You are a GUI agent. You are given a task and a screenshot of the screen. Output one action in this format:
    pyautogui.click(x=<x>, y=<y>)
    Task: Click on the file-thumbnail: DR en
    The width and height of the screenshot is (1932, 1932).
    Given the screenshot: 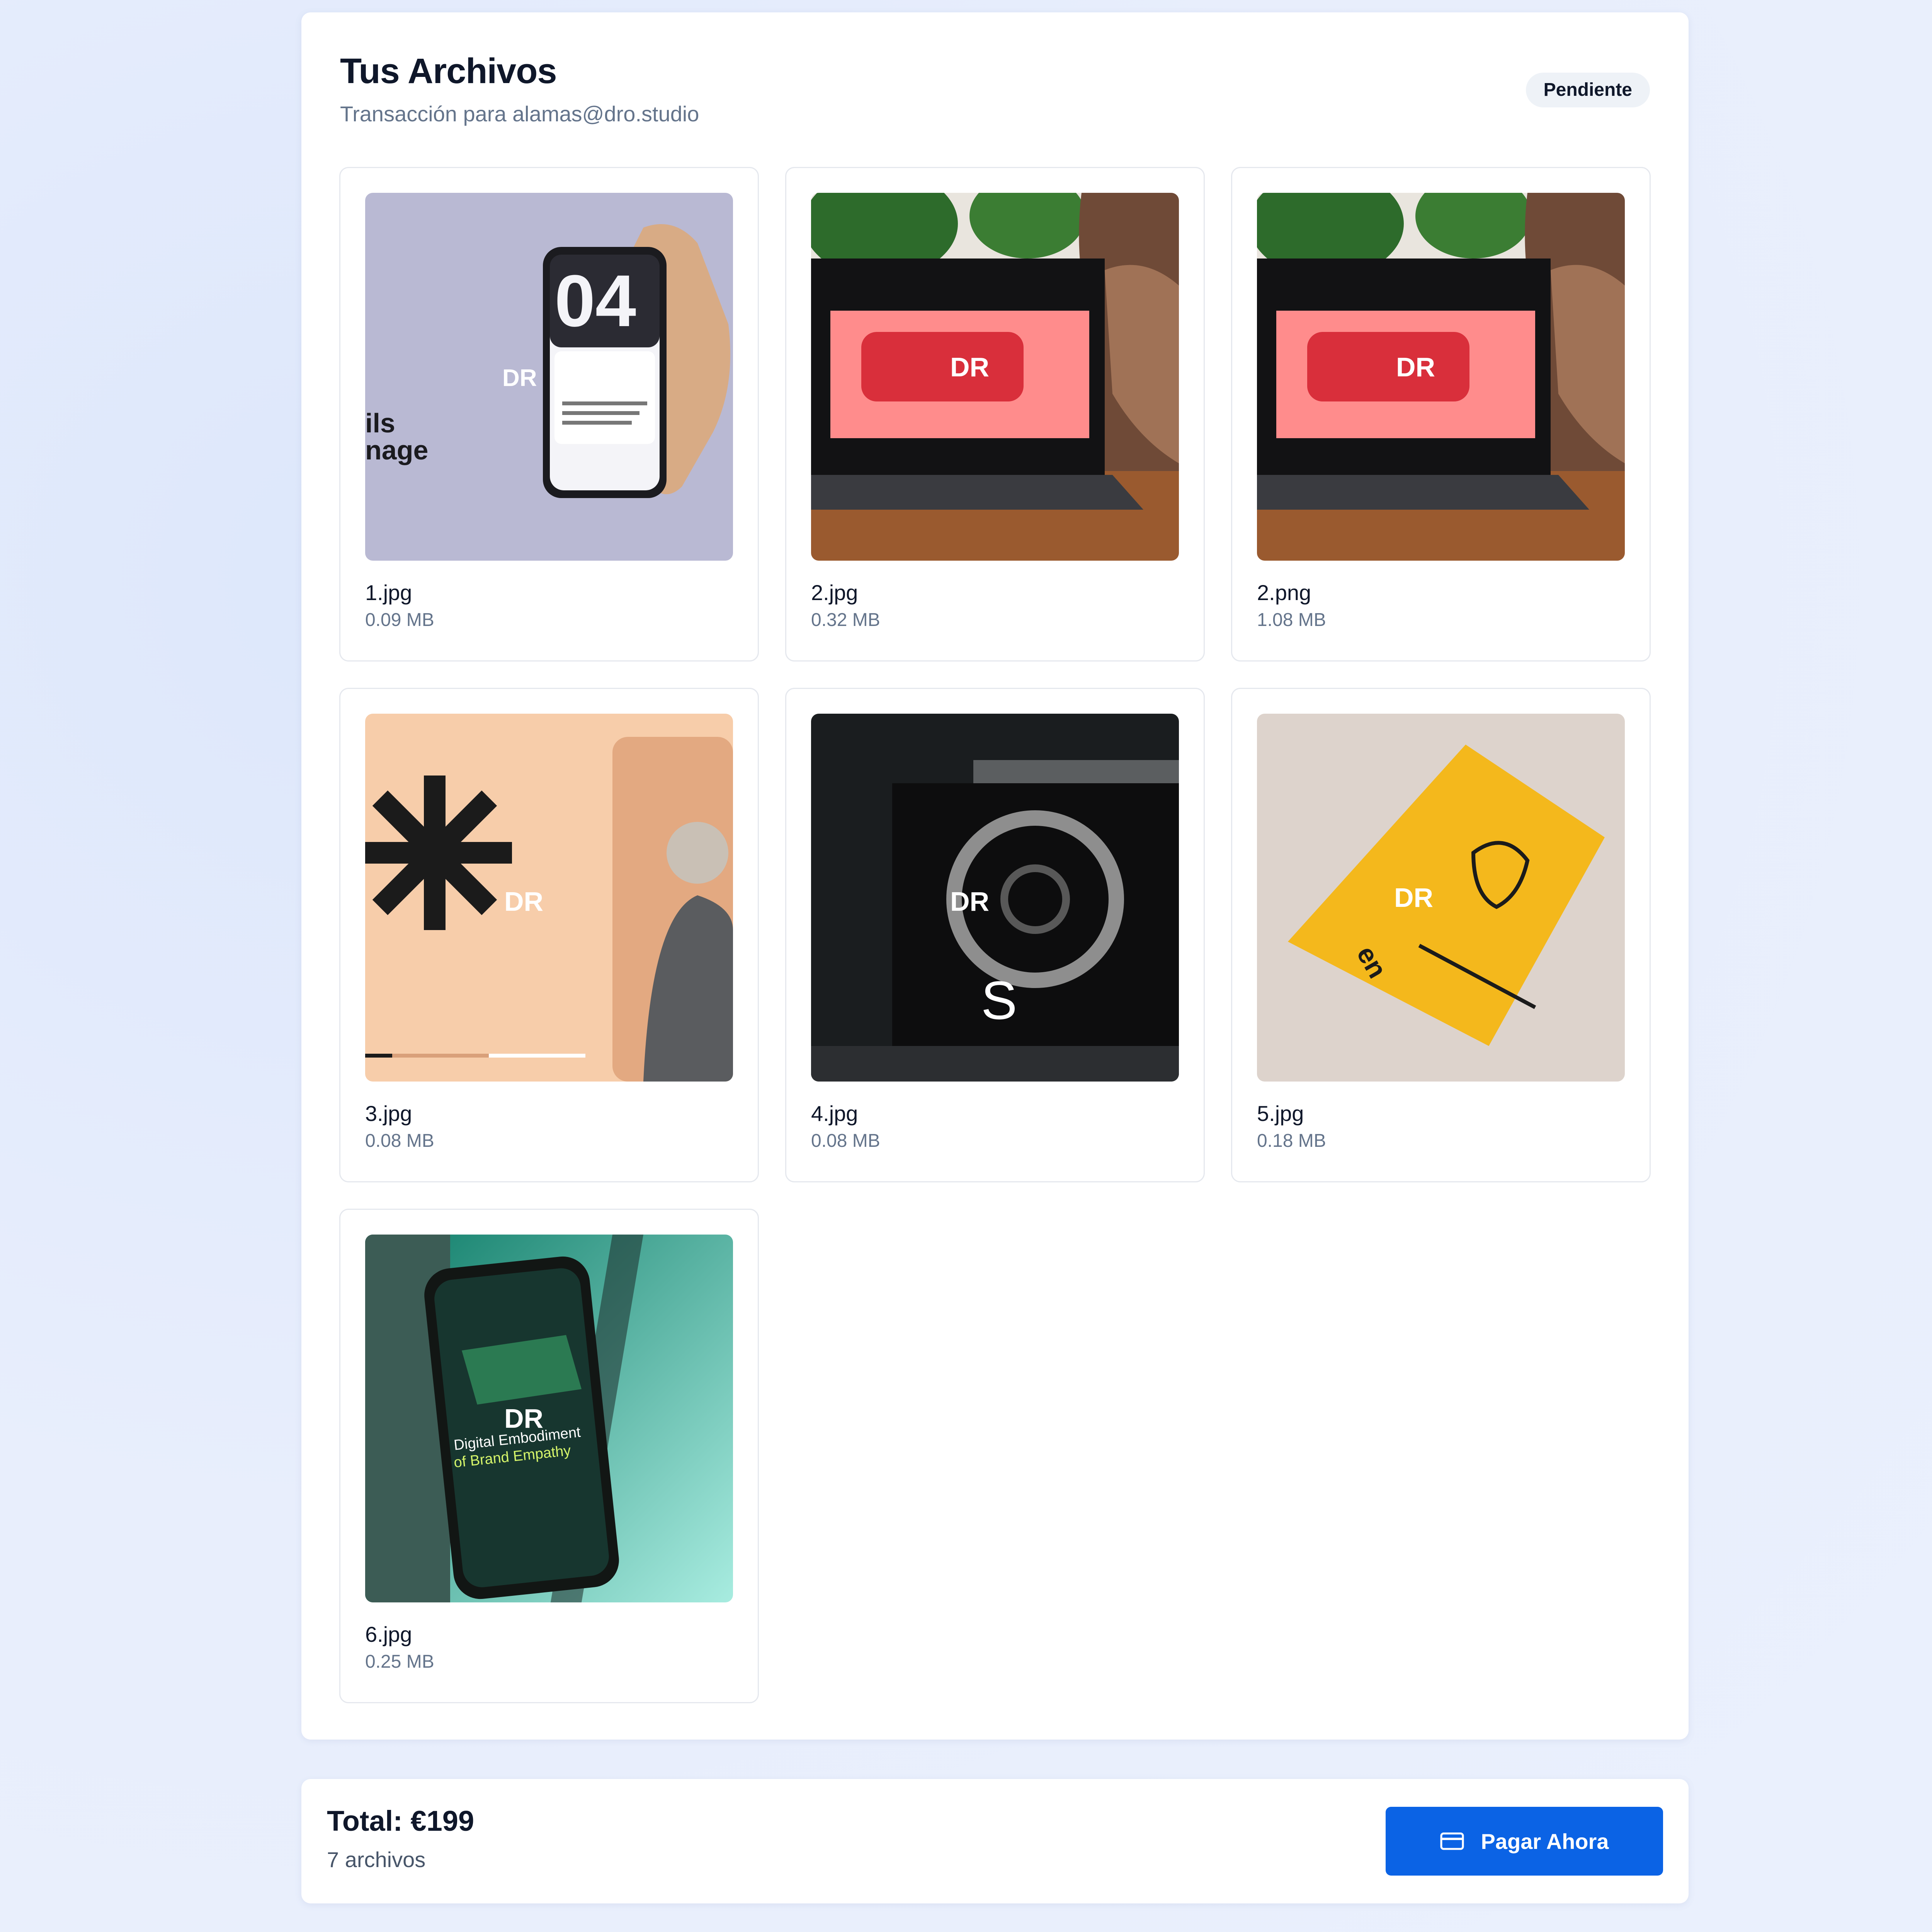 What is the action you would take?
    pyautogui.click(x=1441, y=898)
    